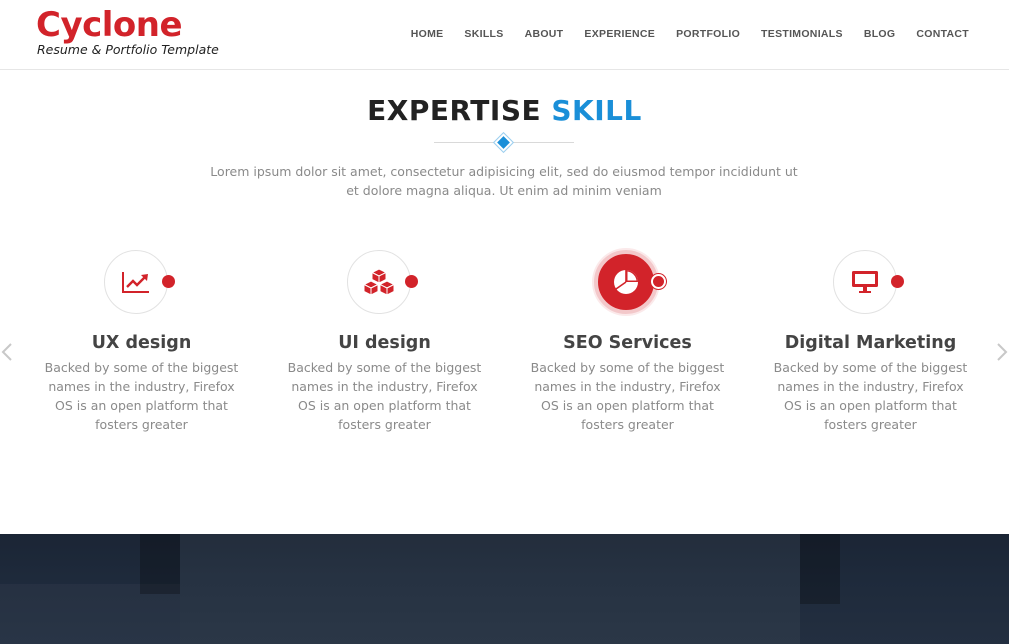 The height and width of the screenshot is (644, 1009). Describe the element at coordinates (942, 34) in the screenshot. I see `nav-contact: CONTACT` at that location.